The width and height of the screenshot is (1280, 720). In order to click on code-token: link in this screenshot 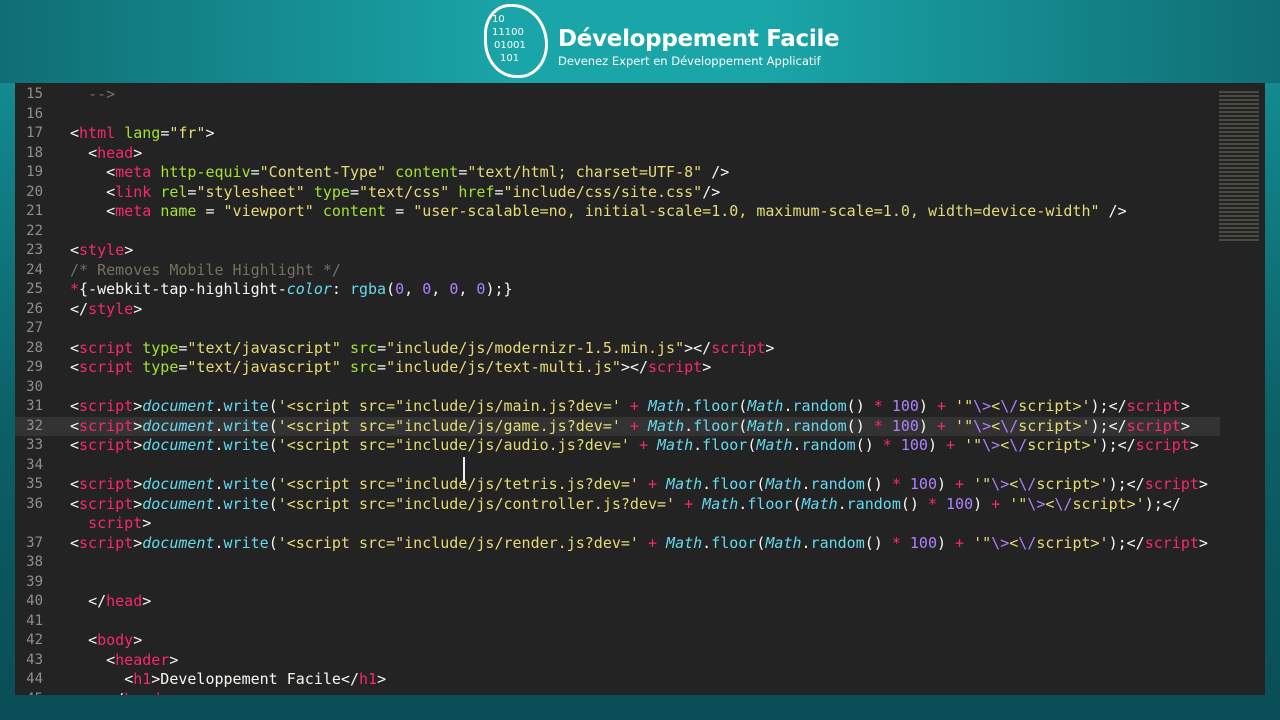, I will do `click(133, 191)`.